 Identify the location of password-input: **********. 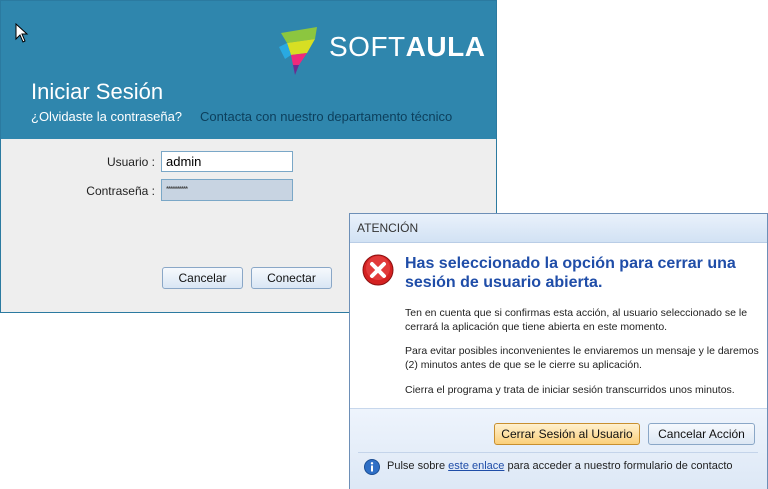
(227, 190).